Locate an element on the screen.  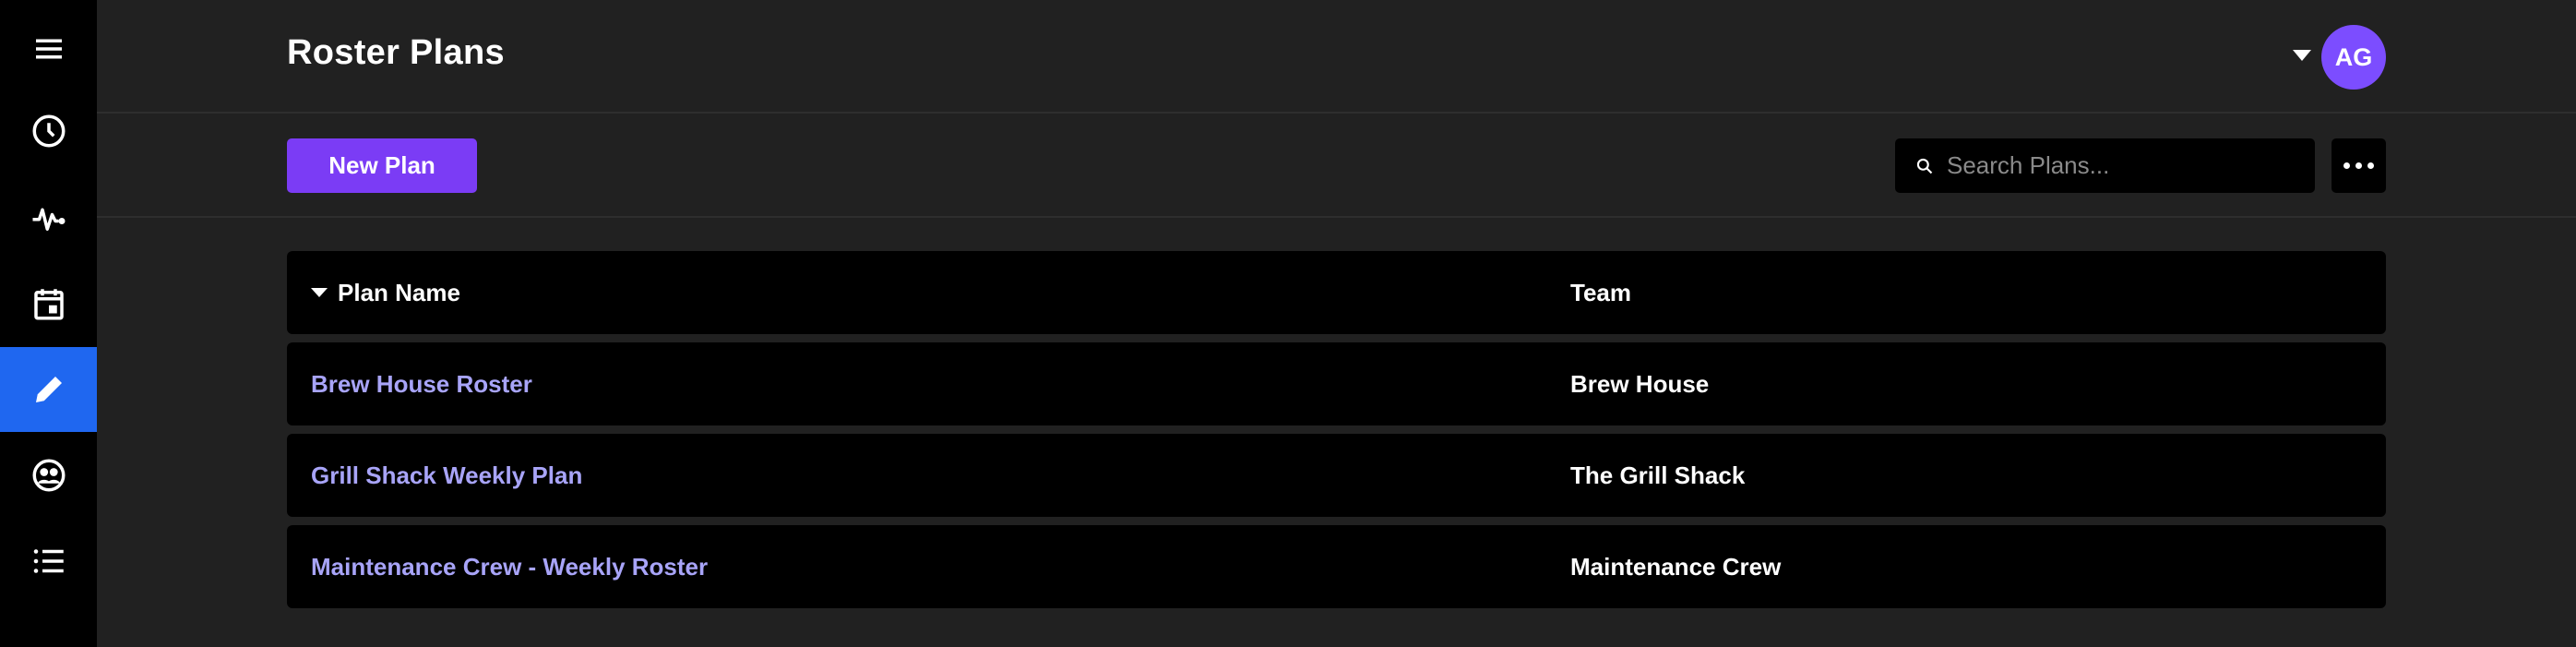
search-input is located at coordinates (2122, 165).